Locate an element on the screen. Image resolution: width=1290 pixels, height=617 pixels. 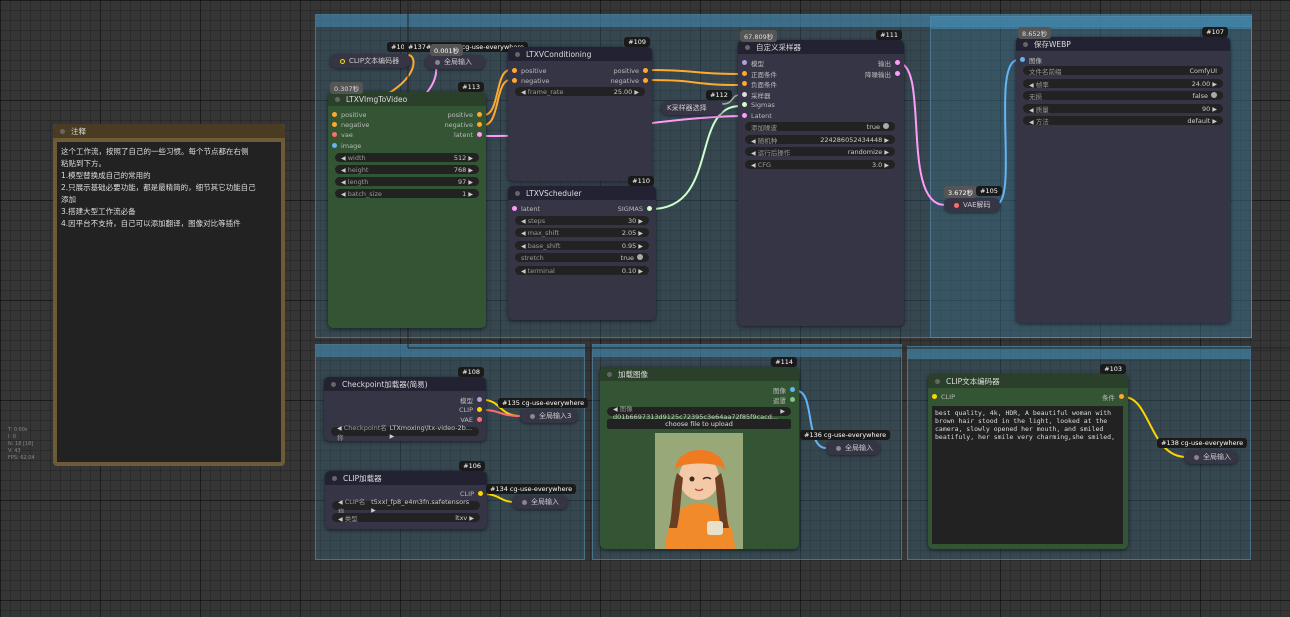
input-latent: Latent is located at coordinates (755, 115).